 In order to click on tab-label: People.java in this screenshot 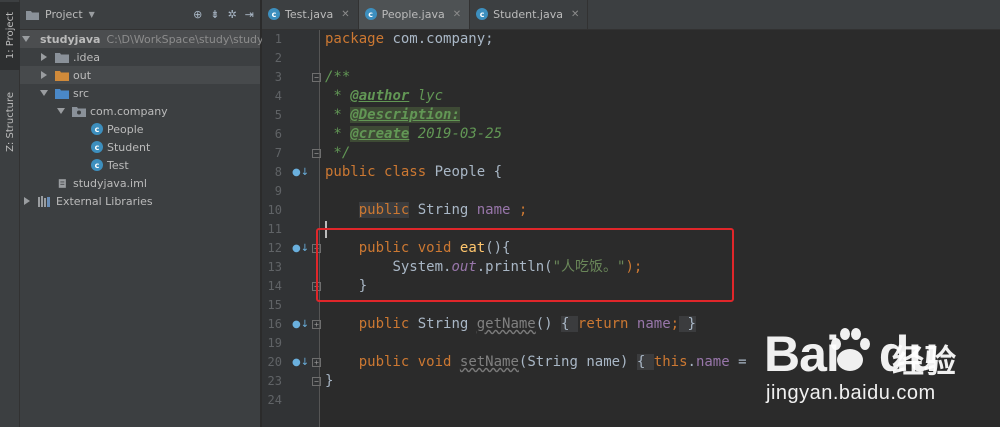, I will do `click(413, 14)`.